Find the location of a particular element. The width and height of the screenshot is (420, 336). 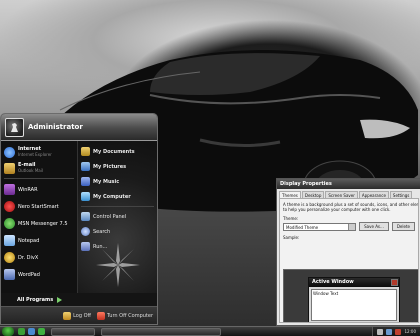

wordpad-icon is located at coordinates (9, 274).